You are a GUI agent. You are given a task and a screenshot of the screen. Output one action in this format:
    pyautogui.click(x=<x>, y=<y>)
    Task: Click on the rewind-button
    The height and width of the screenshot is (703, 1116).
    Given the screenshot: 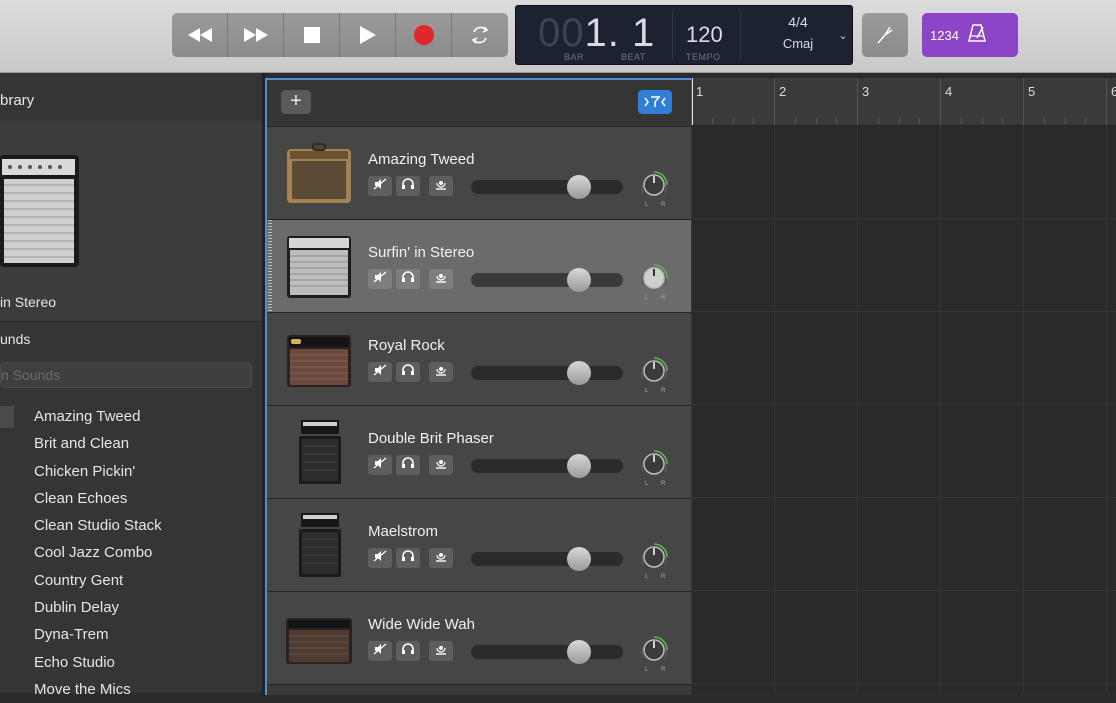 What is the action you would take?
    pyautogui.click(x=200, y=35)
    